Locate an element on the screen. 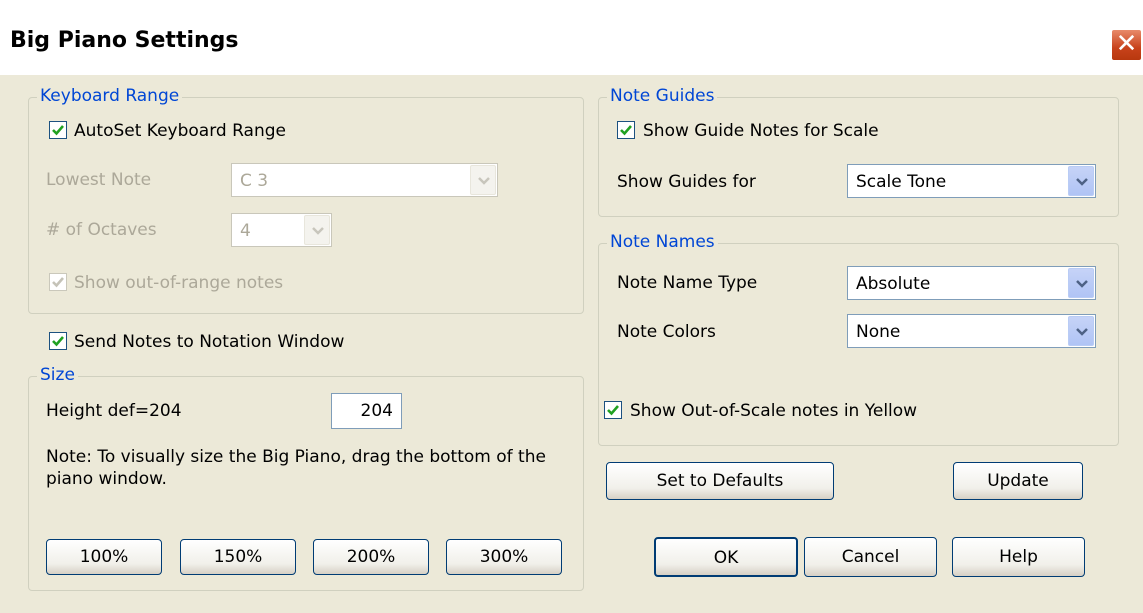 The width and height of the screenshot is (1143, 613). guides-for-value: Scale Tone is located at coordinates (901, 182).